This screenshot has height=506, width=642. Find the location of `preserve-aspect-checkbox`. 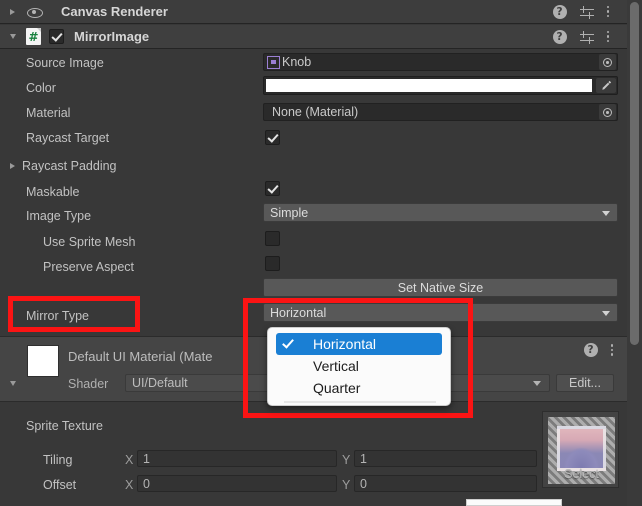

preserve-aspect-checkbox is located at coordinates (272, 263).